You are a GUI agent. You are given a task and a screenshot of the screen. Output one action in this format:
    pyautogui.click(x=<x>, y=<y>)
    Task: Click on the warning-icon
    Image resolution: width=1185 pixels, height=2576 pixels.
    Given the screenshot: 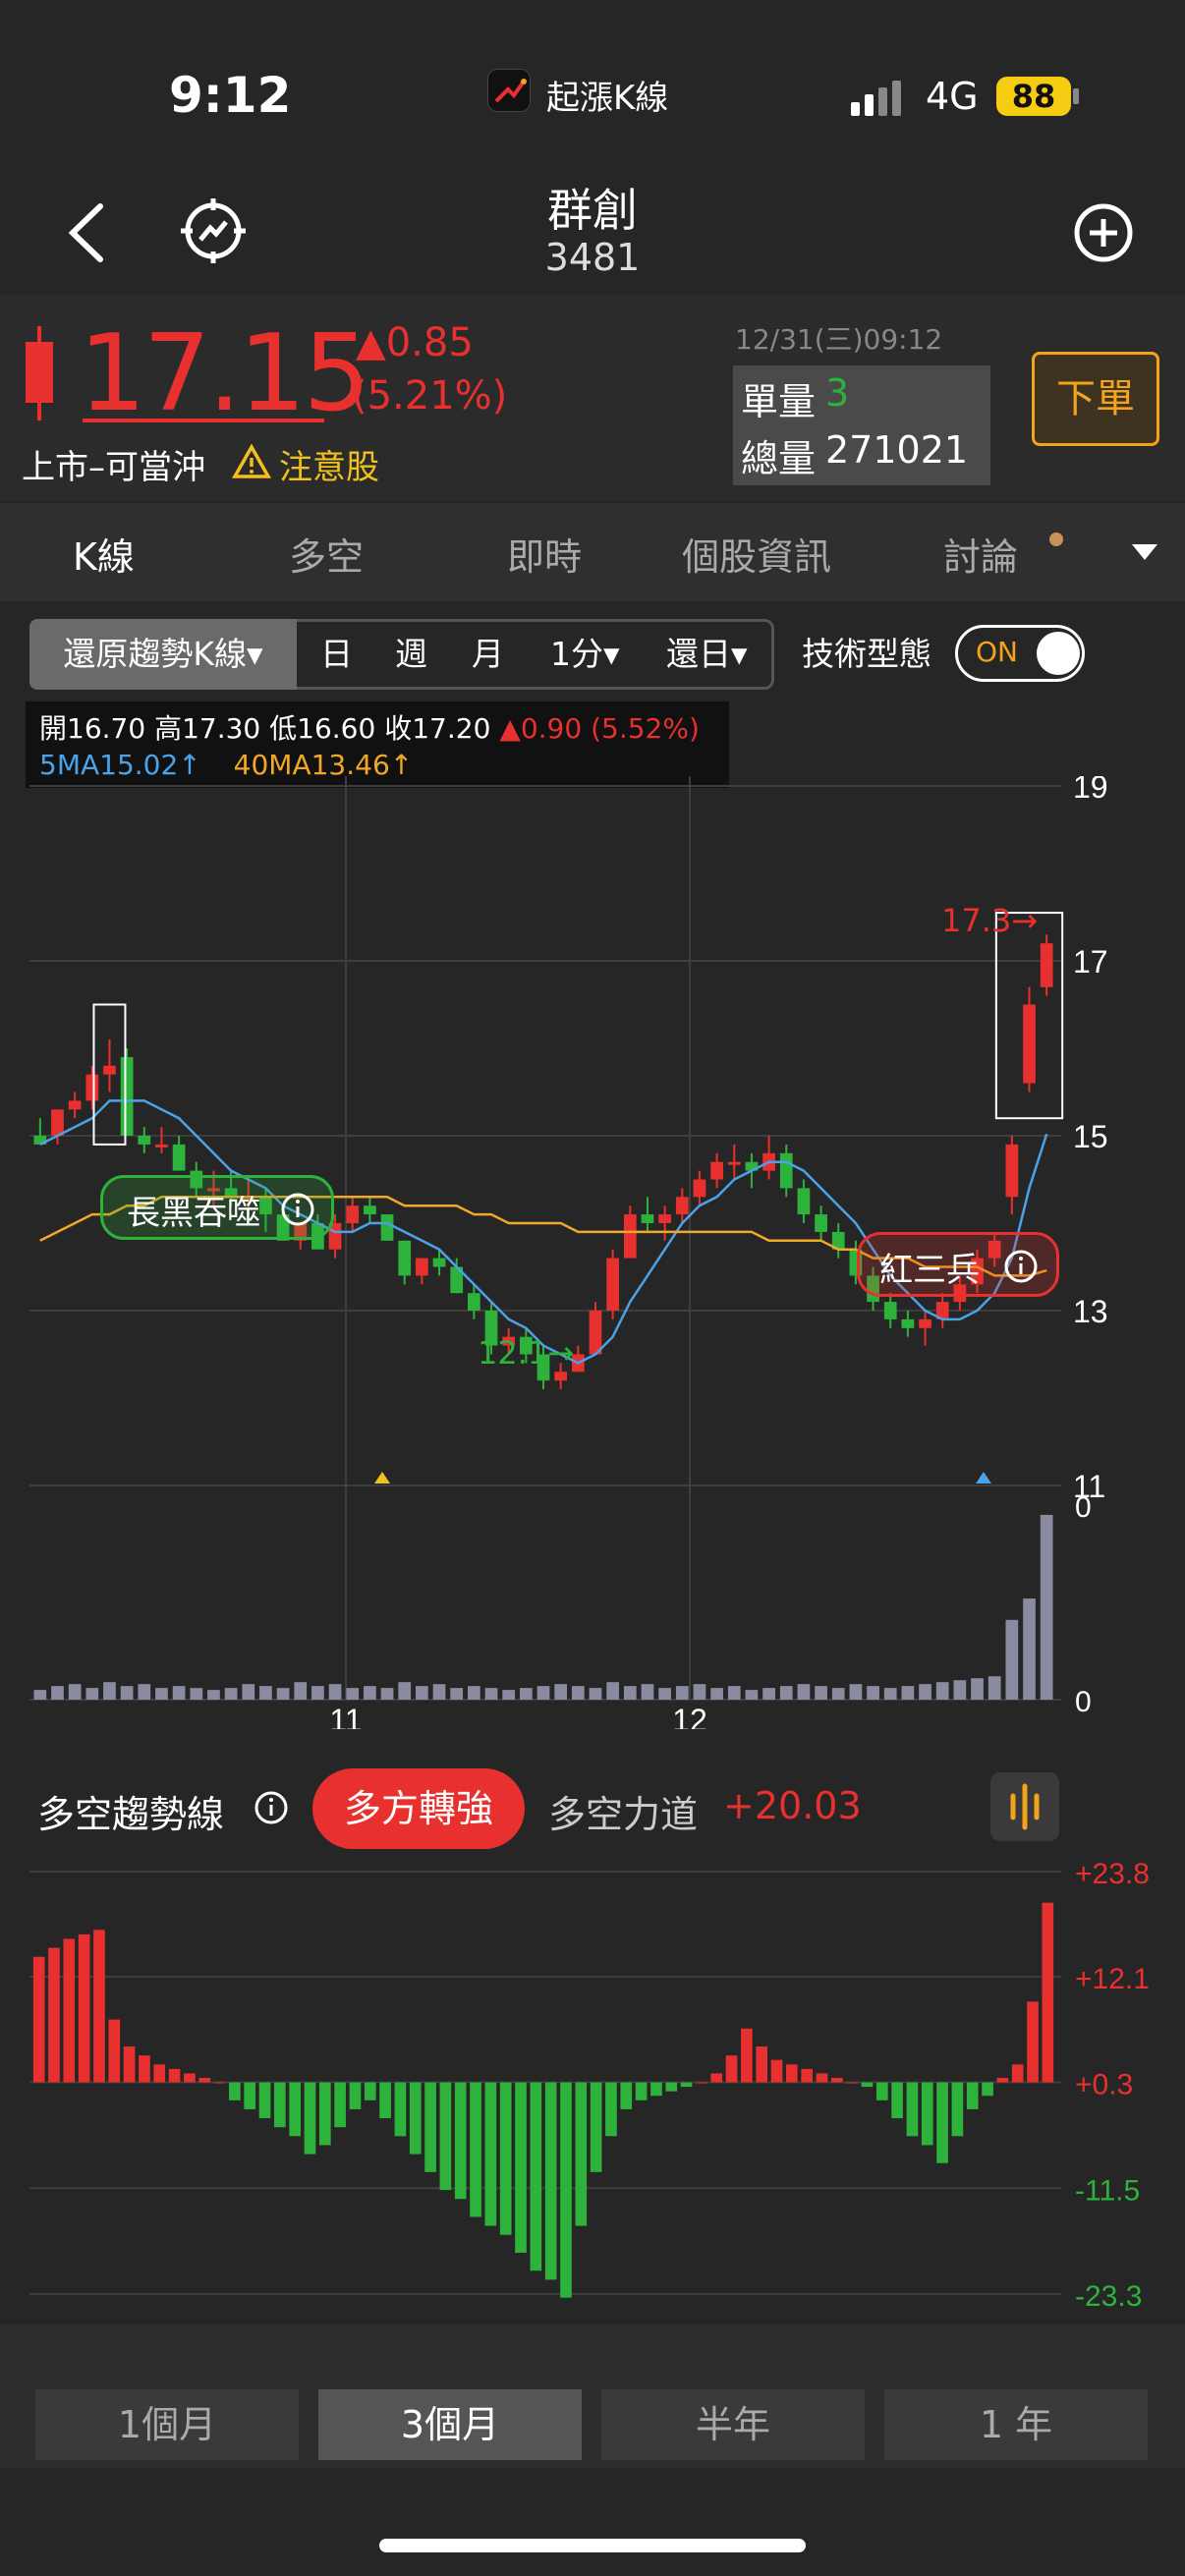 What is the action you would take?
    pyautogui.click(x=252, y=463)
    